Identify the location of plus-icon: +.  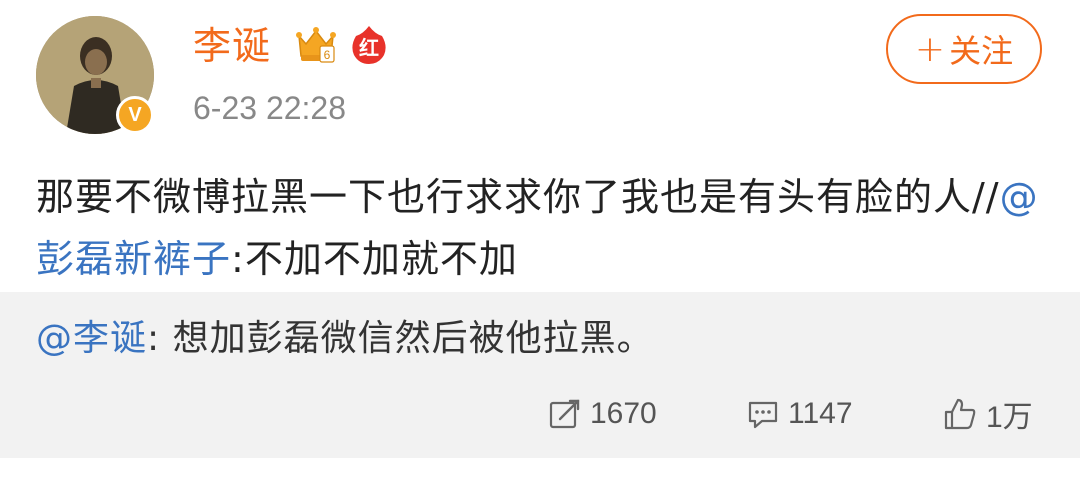
(930, 49).